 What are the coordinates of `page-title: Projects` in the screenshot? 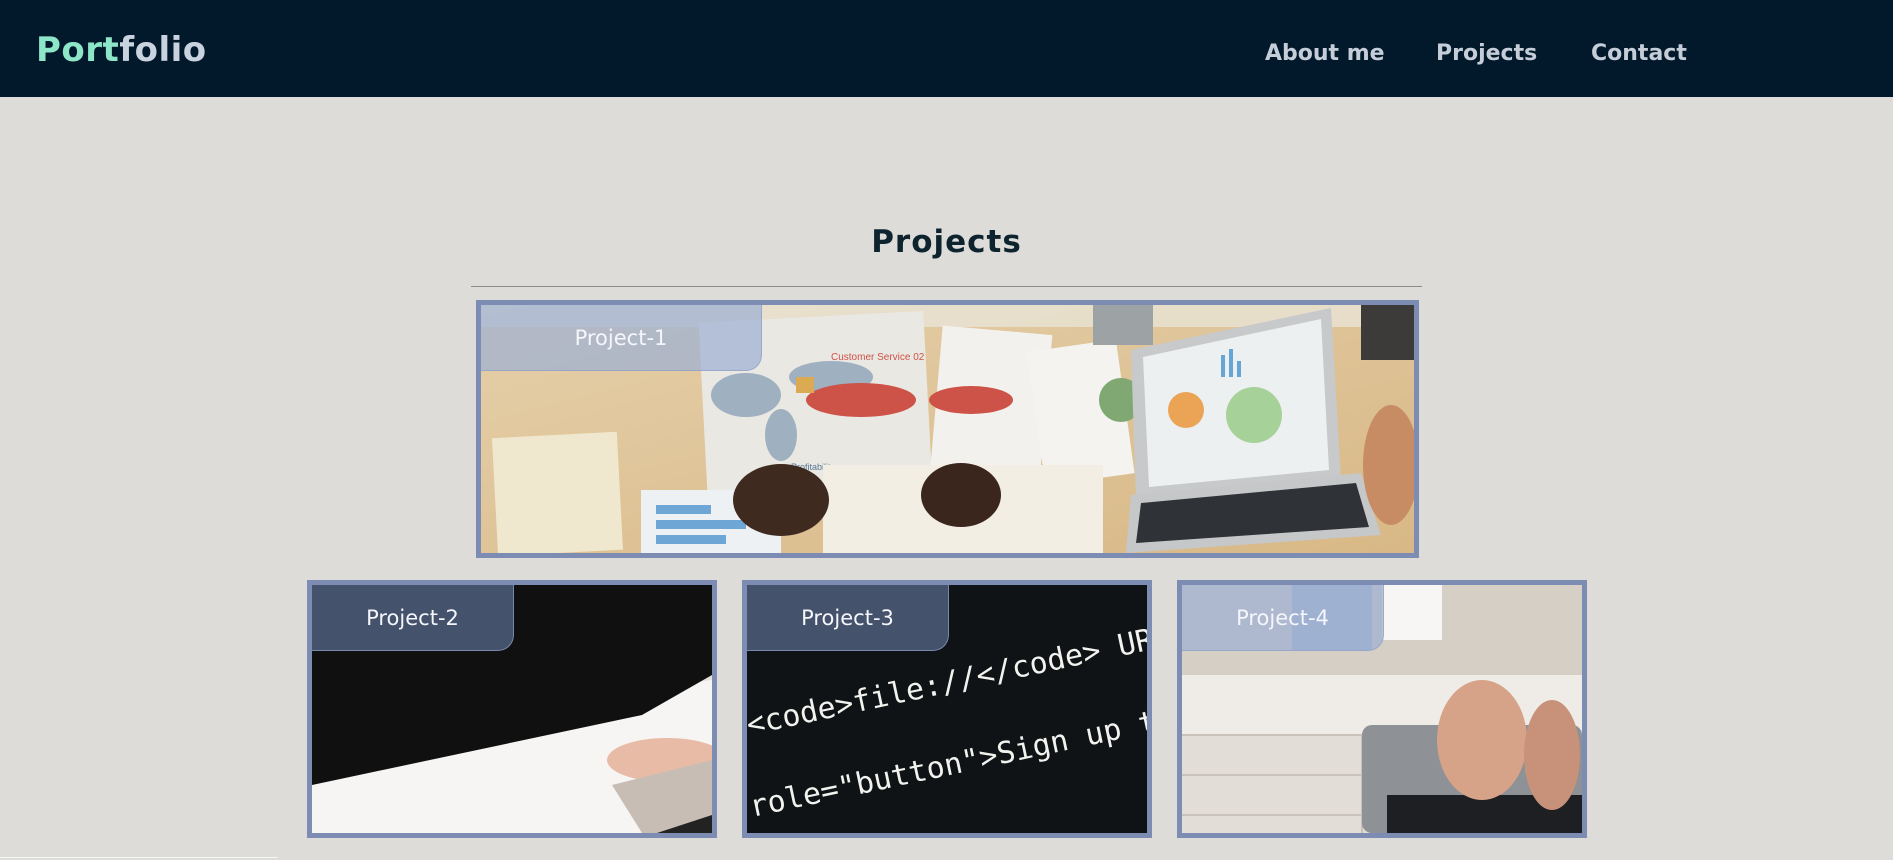 It's located at (946, 242).